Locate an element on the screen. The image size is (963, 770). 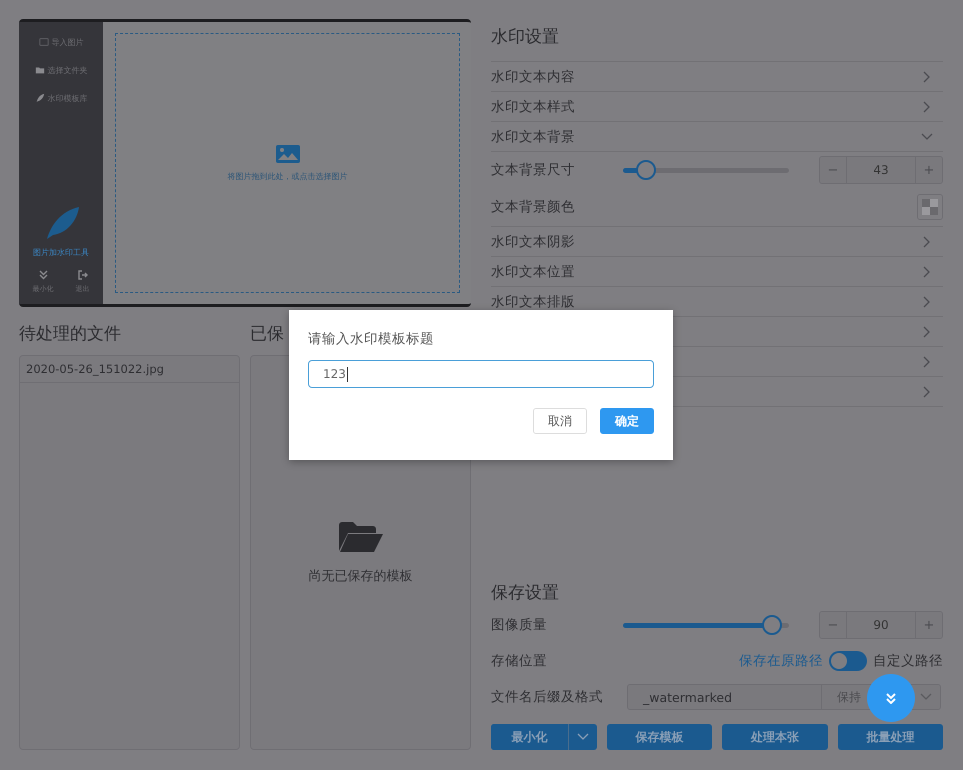
suffix-field: _watermarked is located at coordinates (725, 697).